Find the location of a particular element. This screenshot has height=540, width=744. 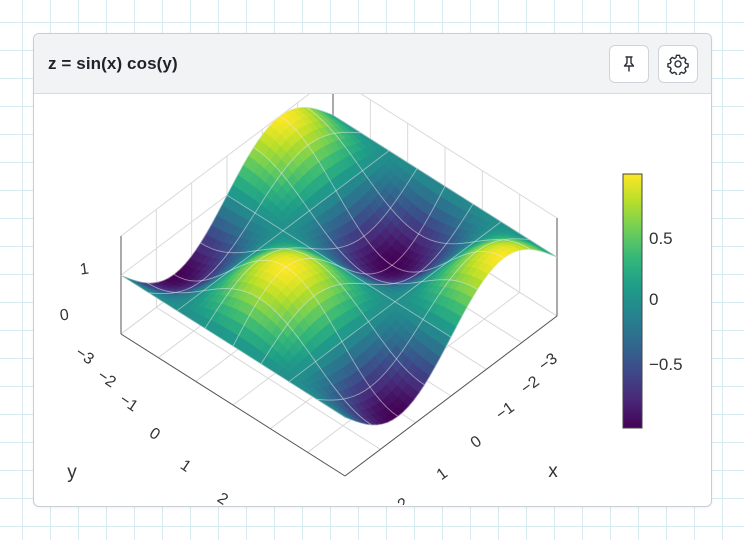

z-tick-label: 0 is located at coordinates (64, 315).